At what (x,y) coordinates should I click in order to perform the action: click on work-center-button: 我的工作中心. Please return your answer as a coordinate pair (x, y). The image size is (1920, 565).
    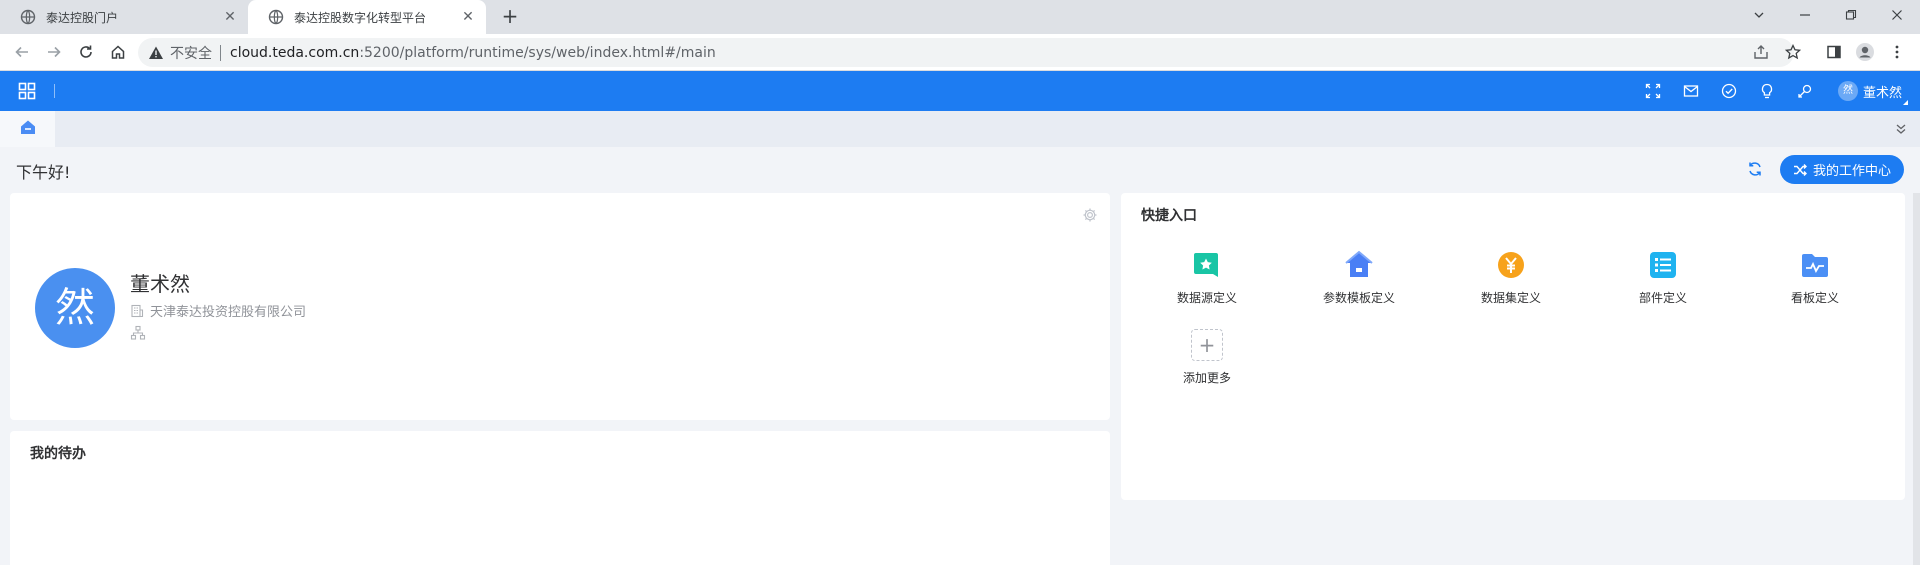
    Looking at the image, I should click on (1842, 169).